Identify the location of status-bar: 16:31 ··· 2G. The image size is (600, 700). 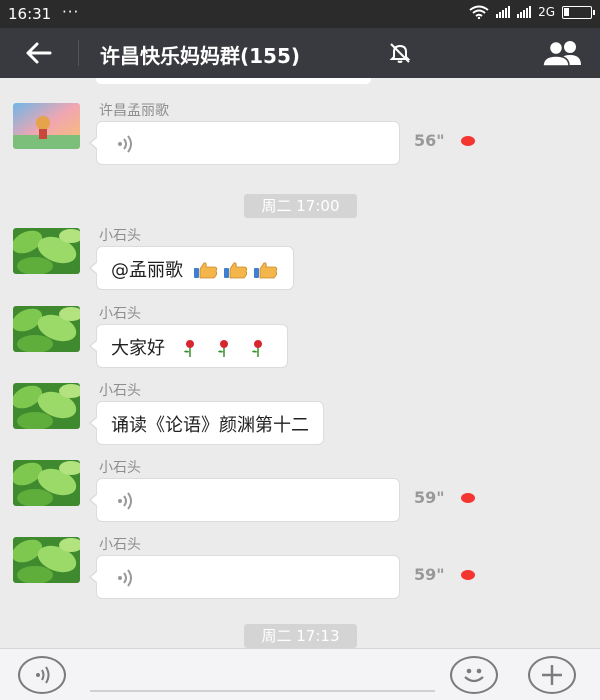
(300, 14).